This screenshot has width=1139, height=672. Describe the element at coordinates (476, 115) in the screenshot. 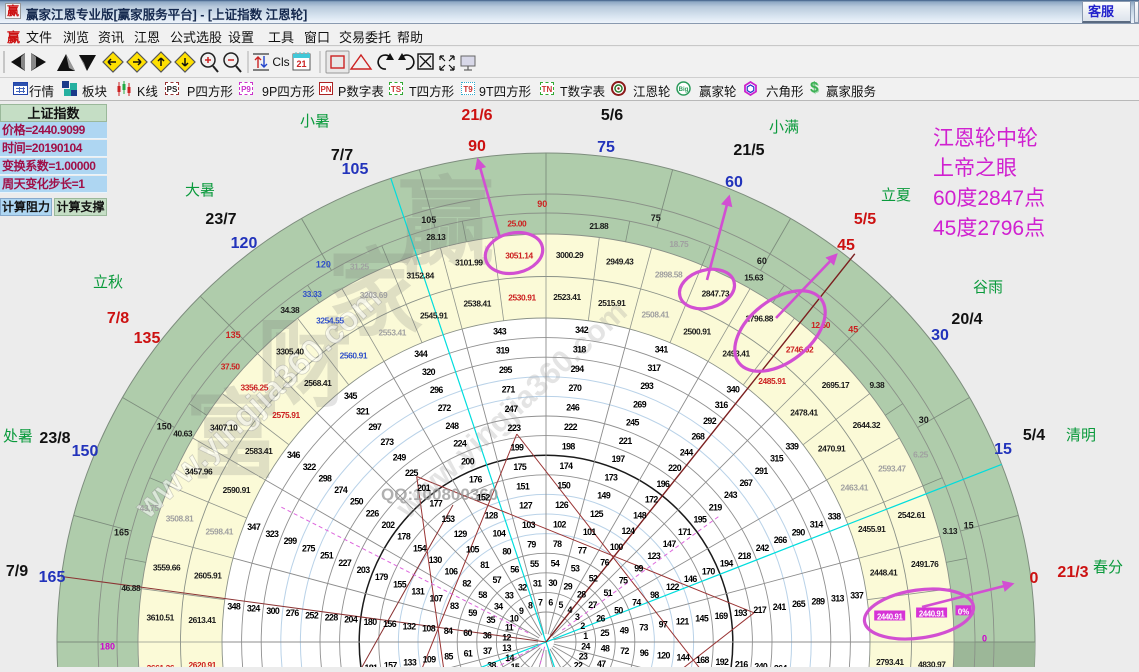

I see `svg-text: 21/6` at that location.